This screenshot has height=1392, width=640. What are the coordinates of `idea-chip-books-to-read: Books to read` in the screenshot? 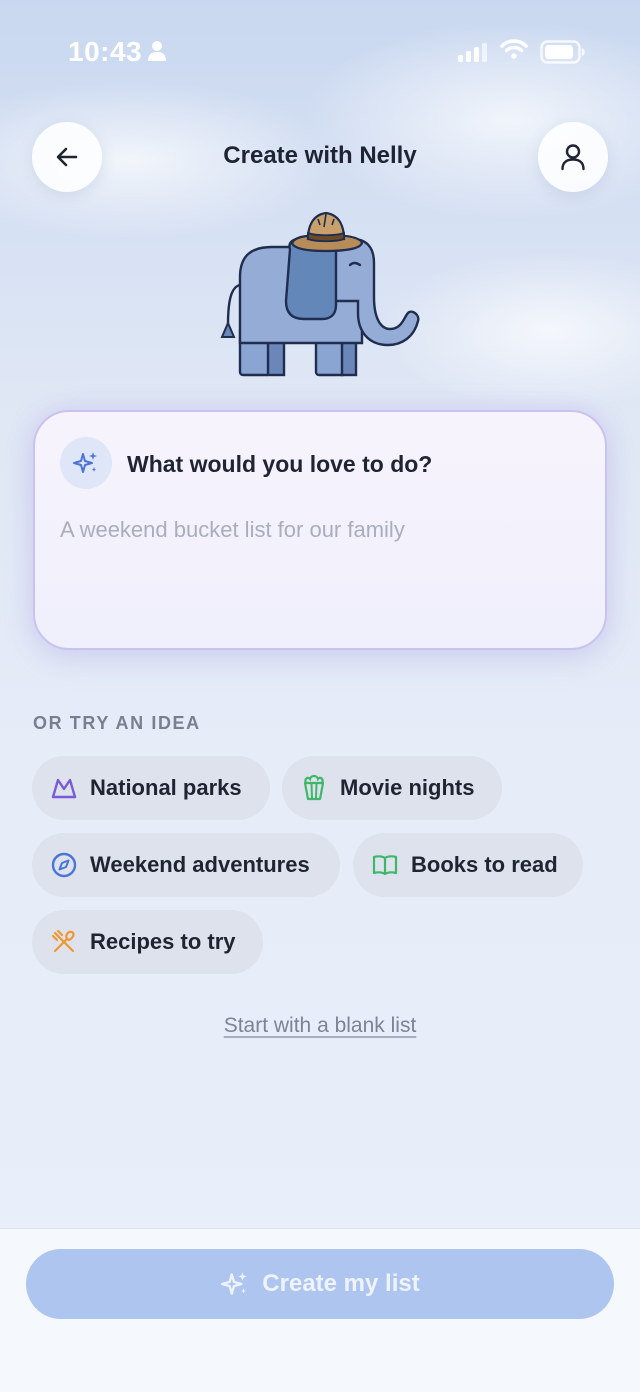 It's located at (468, 865).